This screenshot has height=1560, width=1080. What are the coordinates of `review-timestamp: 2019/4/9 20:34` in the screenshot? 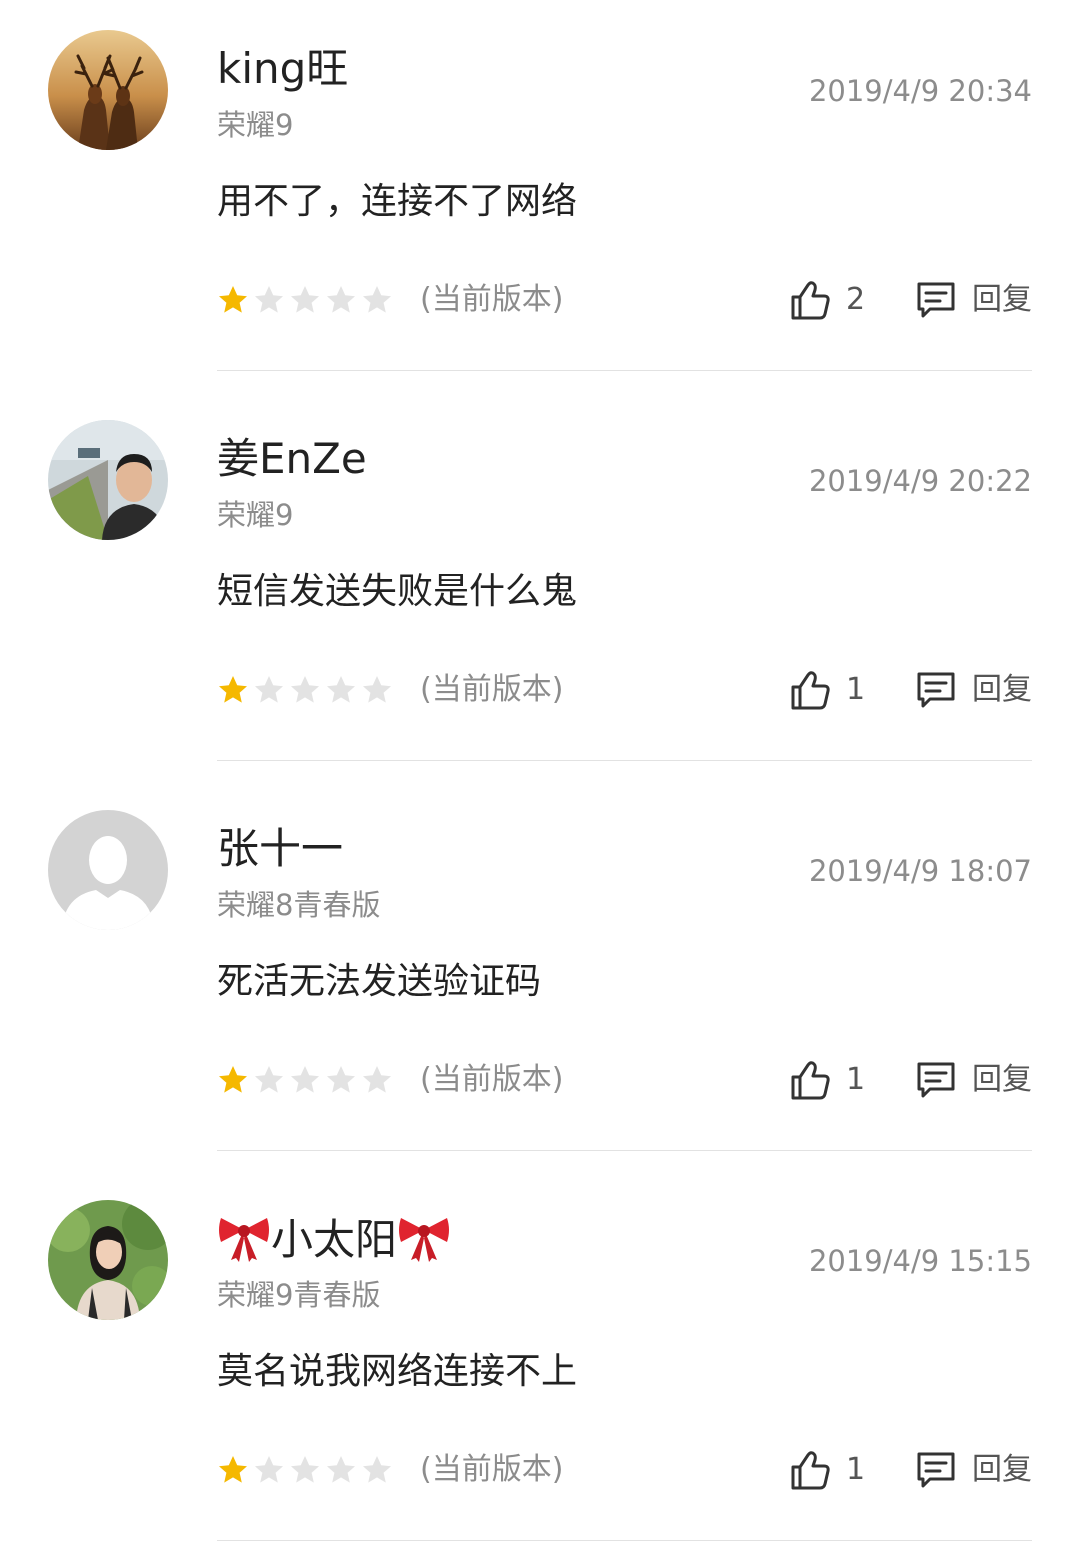 It's located at (920, 91).